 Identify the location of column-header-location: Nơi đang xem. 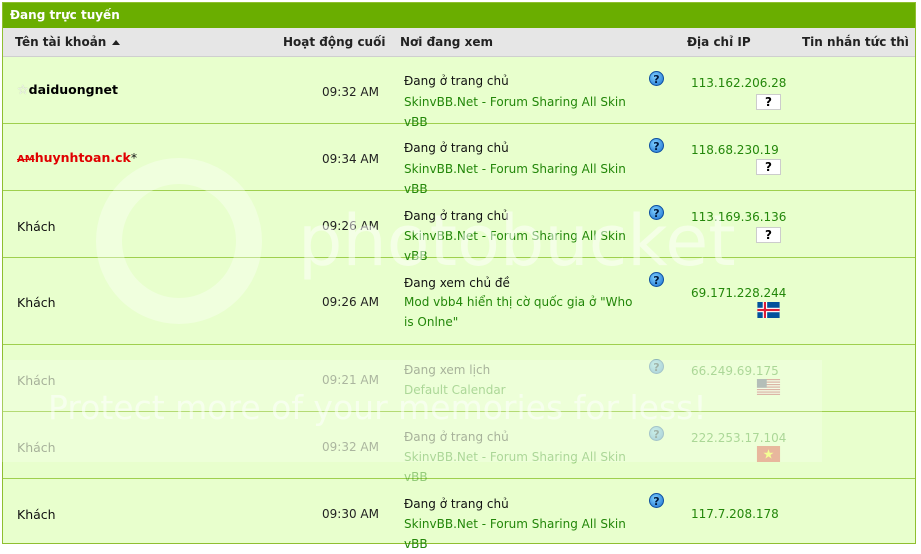
(446, 42).